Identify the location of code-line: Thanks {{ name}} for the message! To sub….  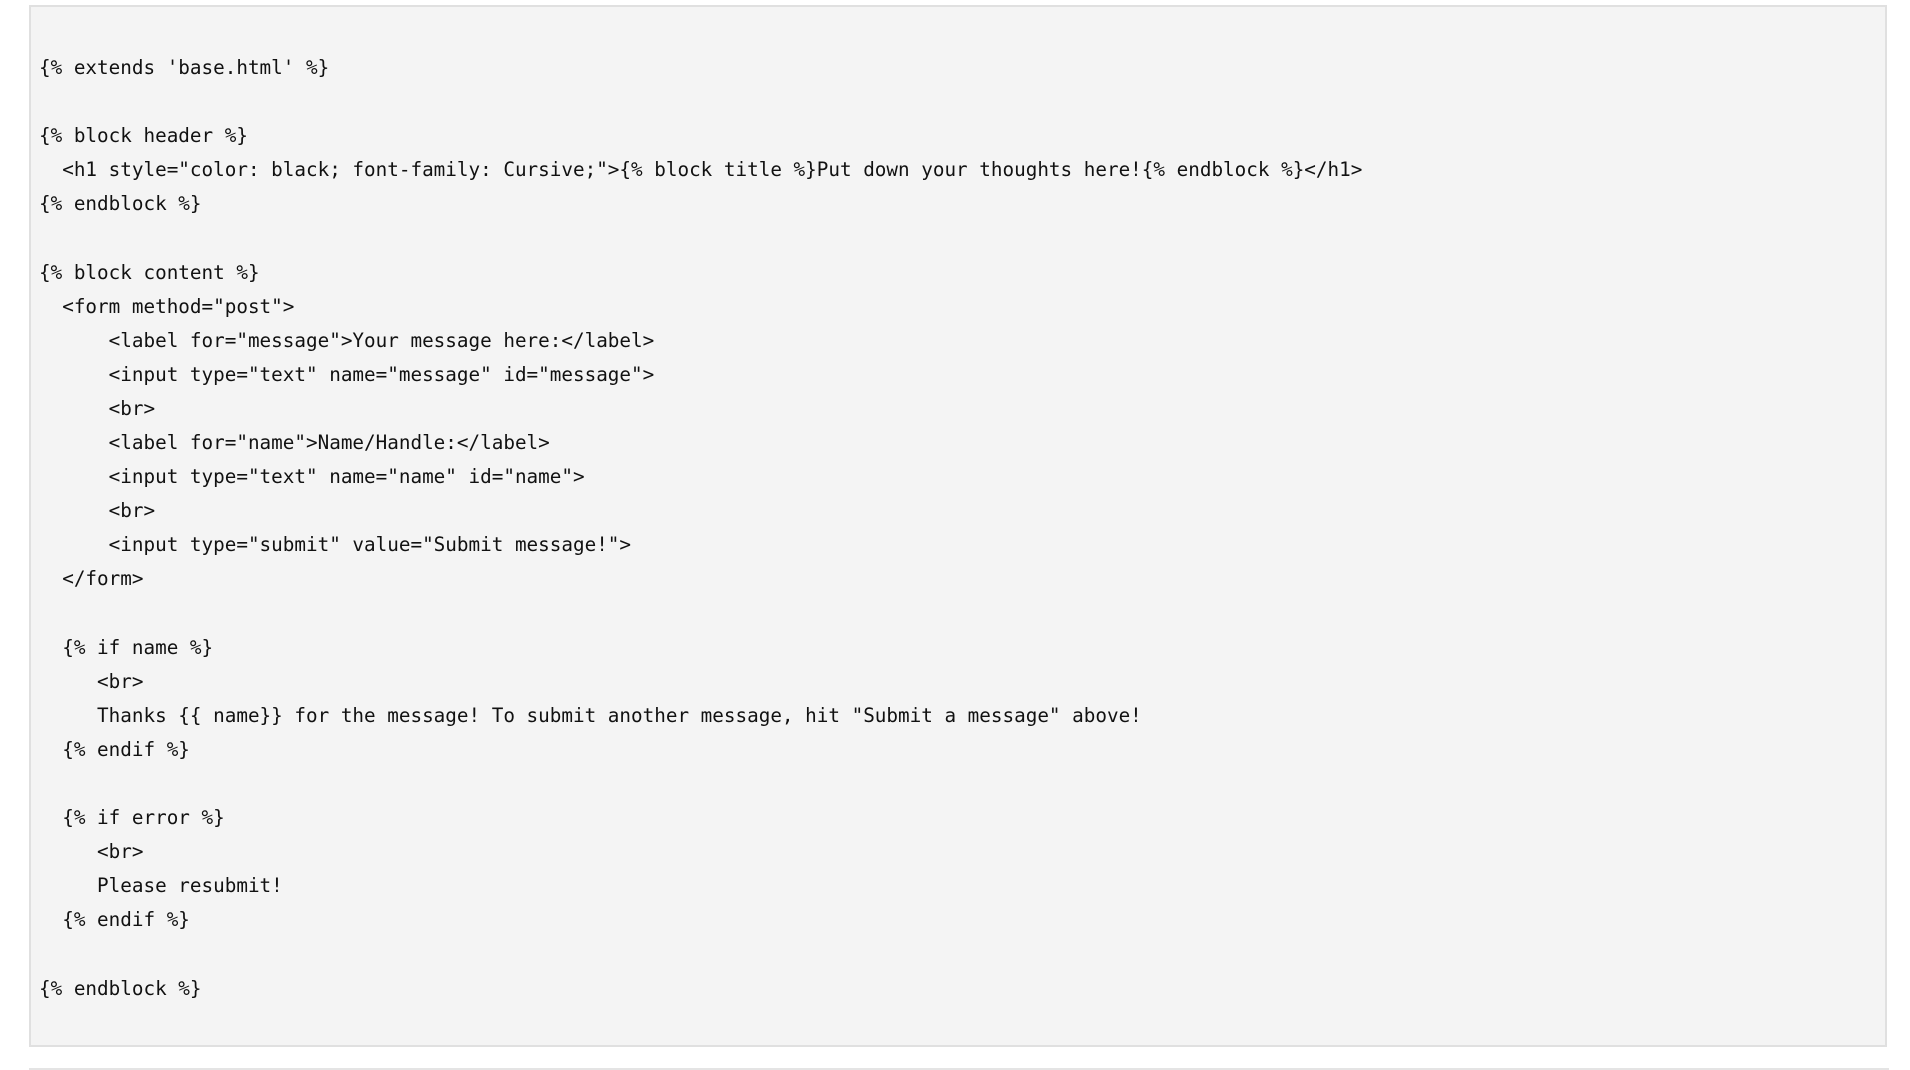
(590, 715).